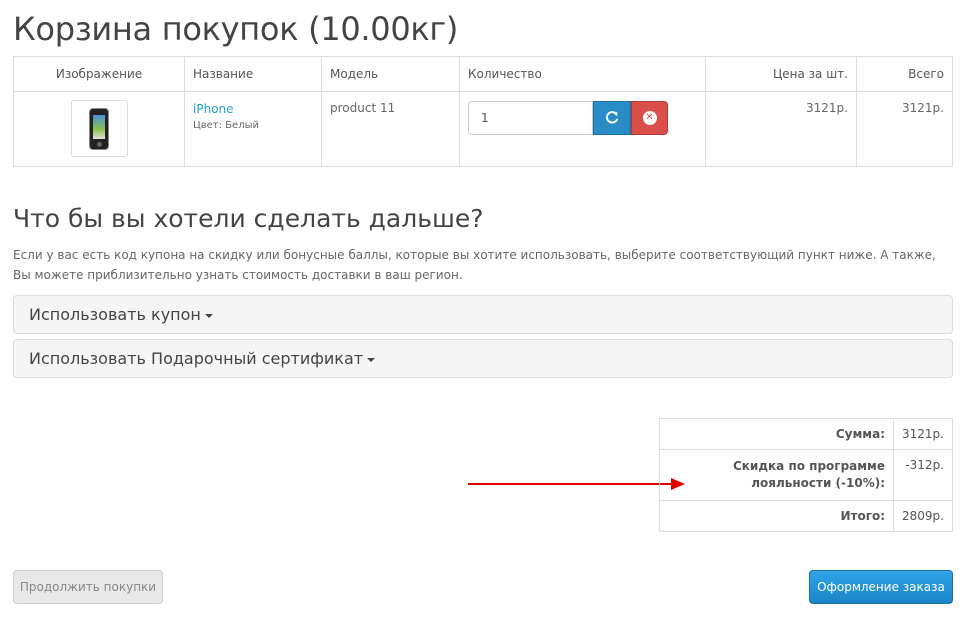 Image resolution: width=965 pixels, height=618 pixels. I want to click on col-quantity: Количество, so click(582, 74).